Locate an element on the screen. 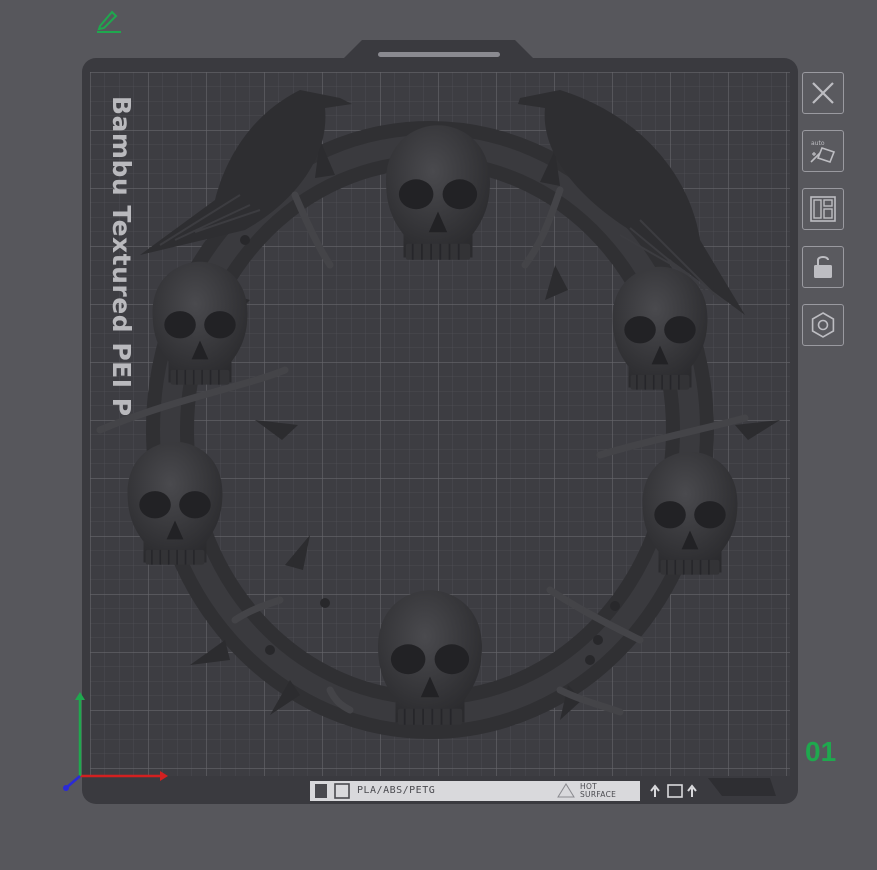 Image resolution: width=877 pixels, height=870 pixels. plate-settings-button is located at coordinates (823, 325).